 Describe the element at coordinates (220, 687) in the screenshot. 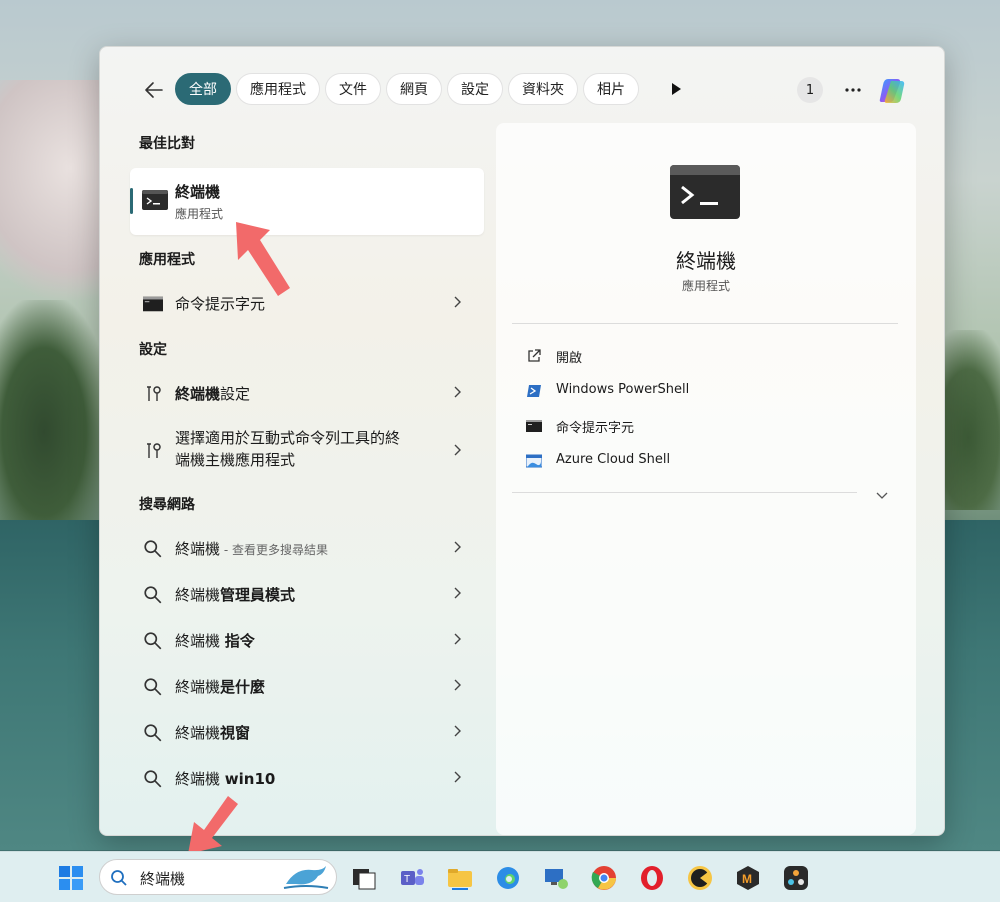

I see `result-label: 終端機是什麼` at that location.